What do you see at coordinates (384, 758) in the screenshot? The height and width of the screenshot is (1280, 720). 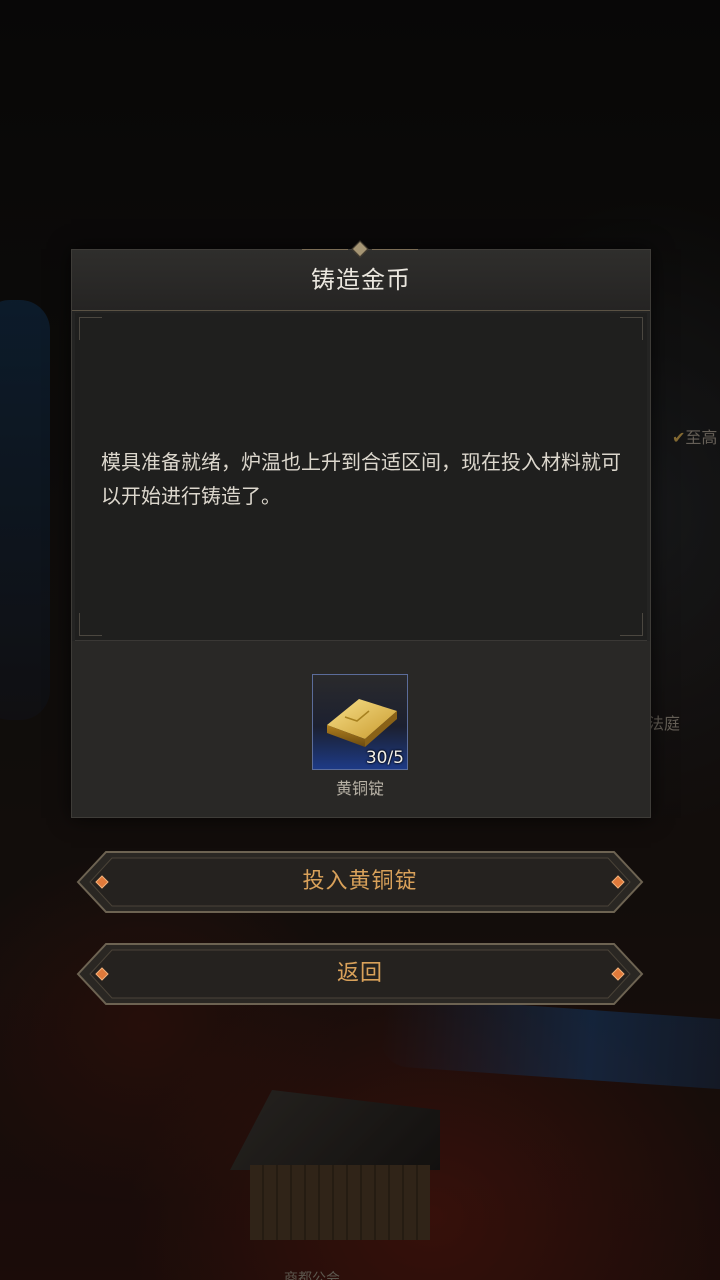 I see `item-count: 30/5` at bounding box center [384, 758].